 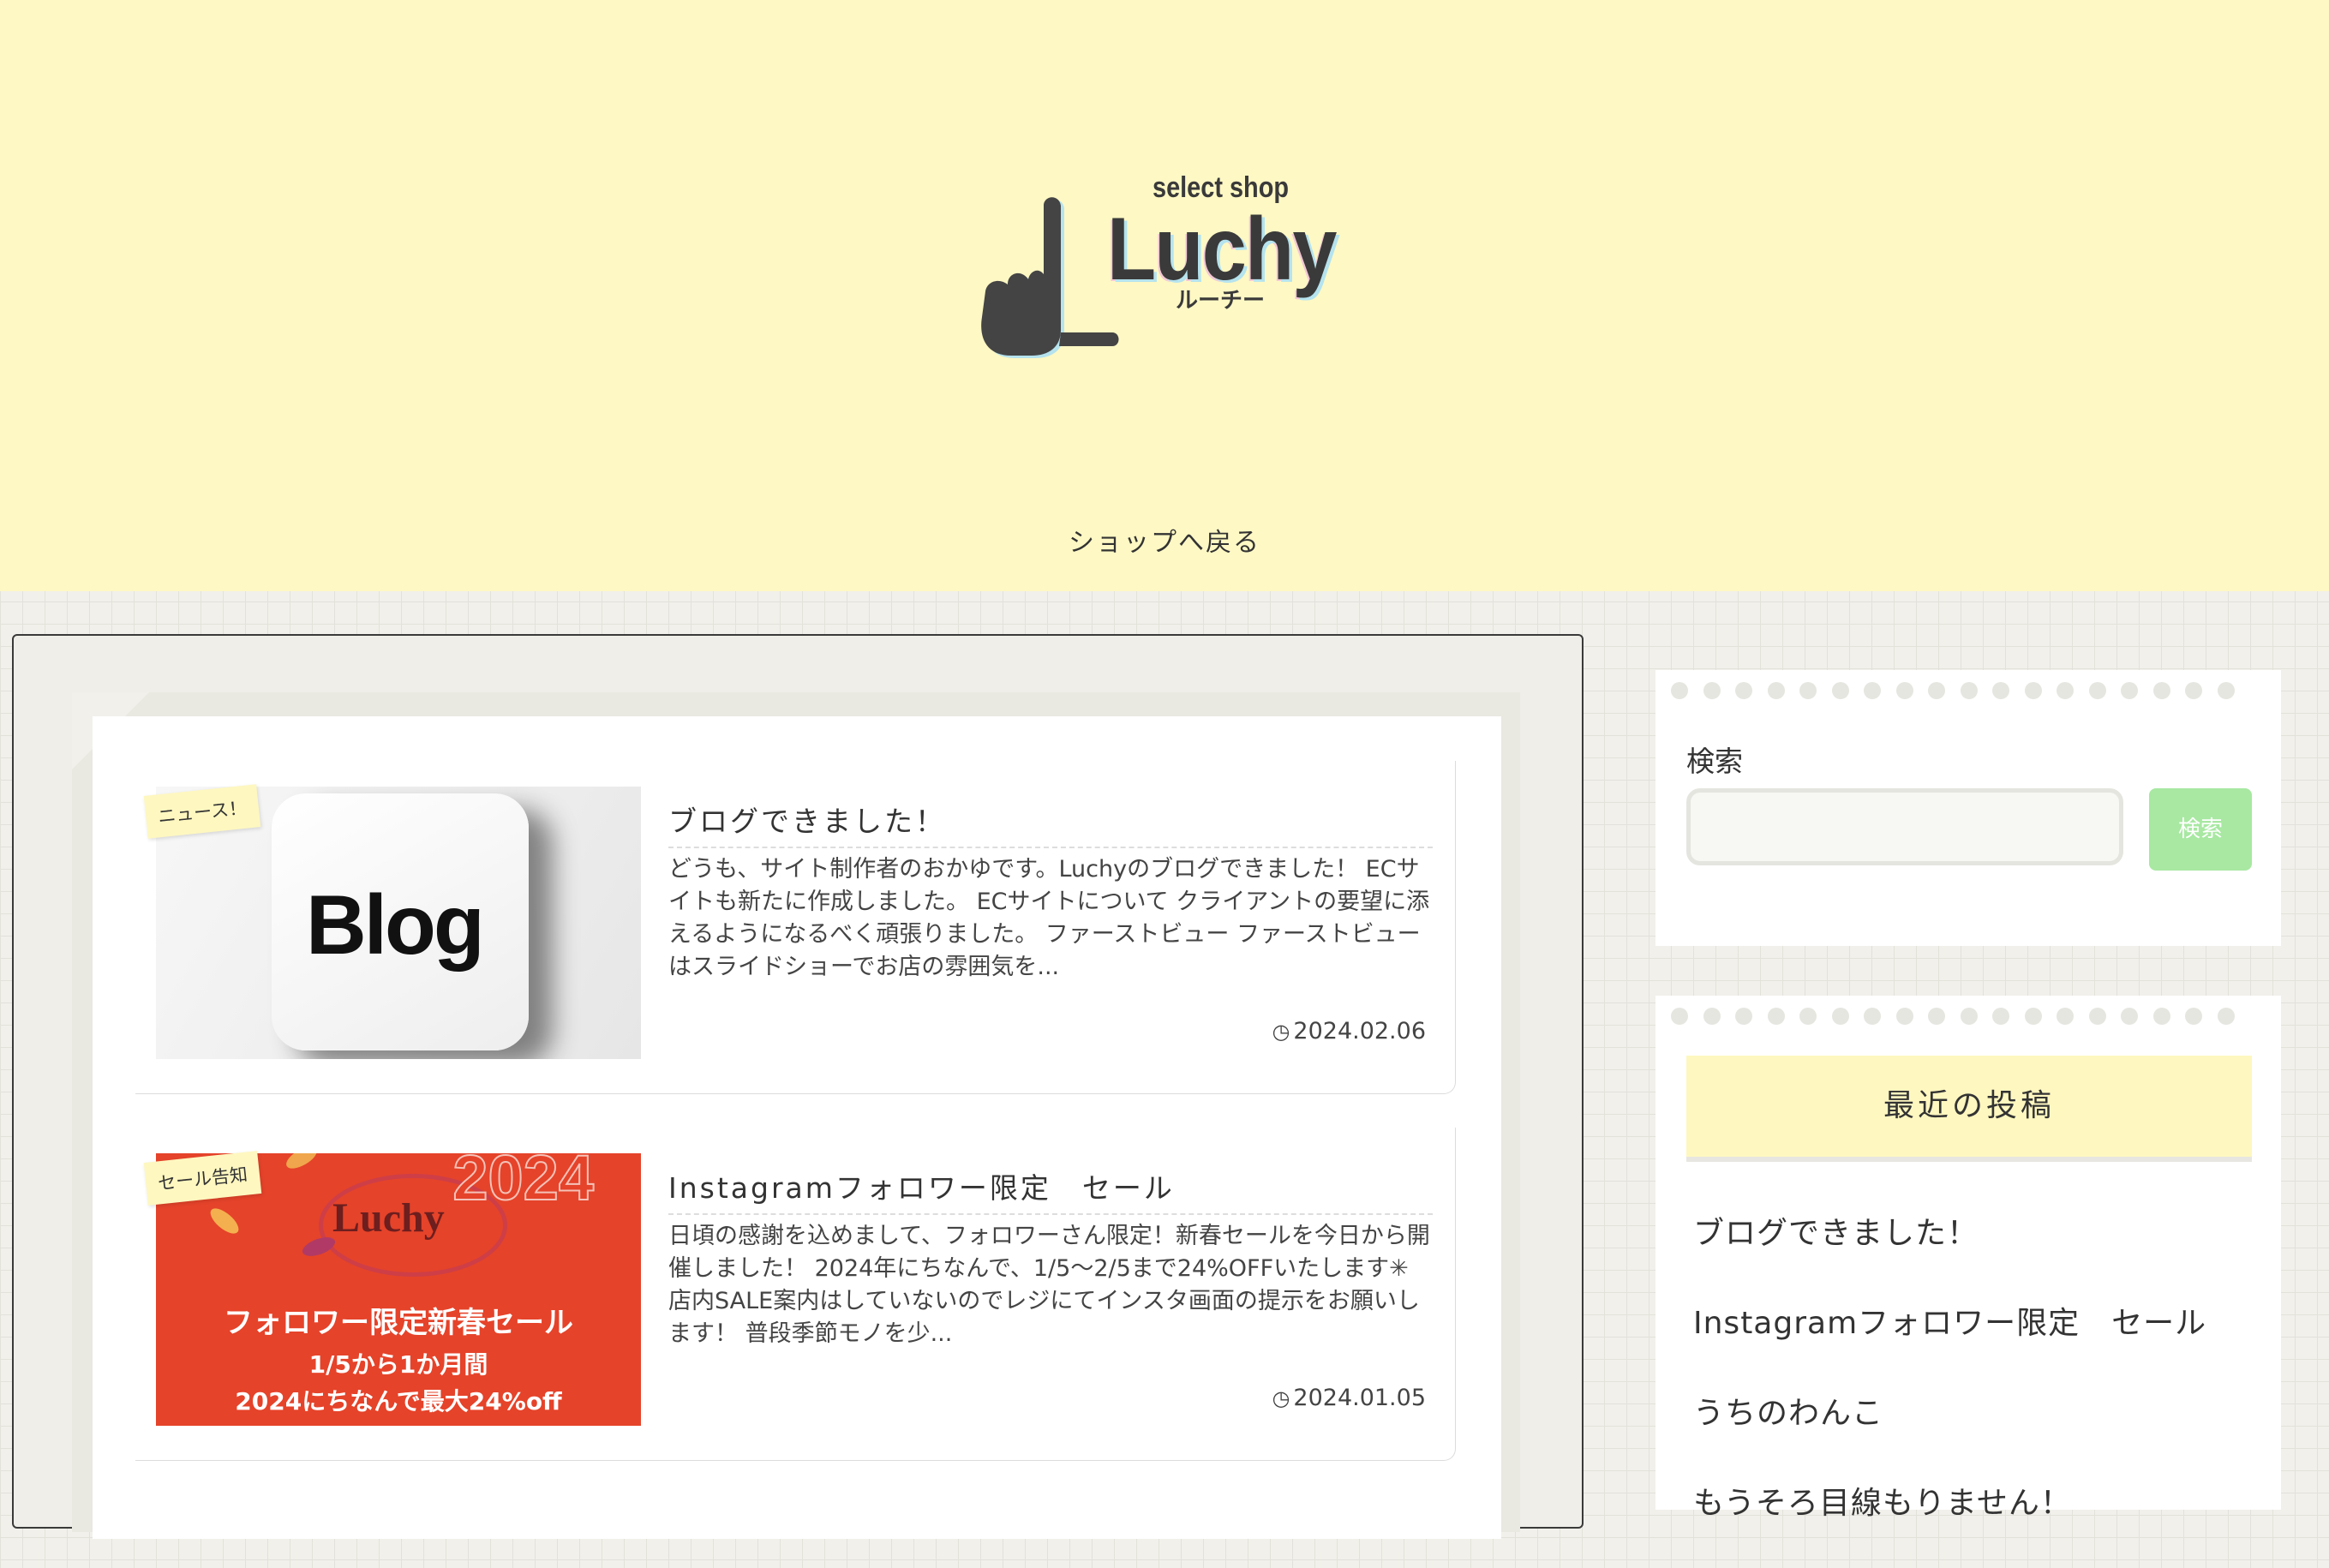 What do you see at coordinates (1050, 1190) in the screenshot?
I see `post-title: Instagramフォロワー限定 セール` at bounding box center [1050, 1190].